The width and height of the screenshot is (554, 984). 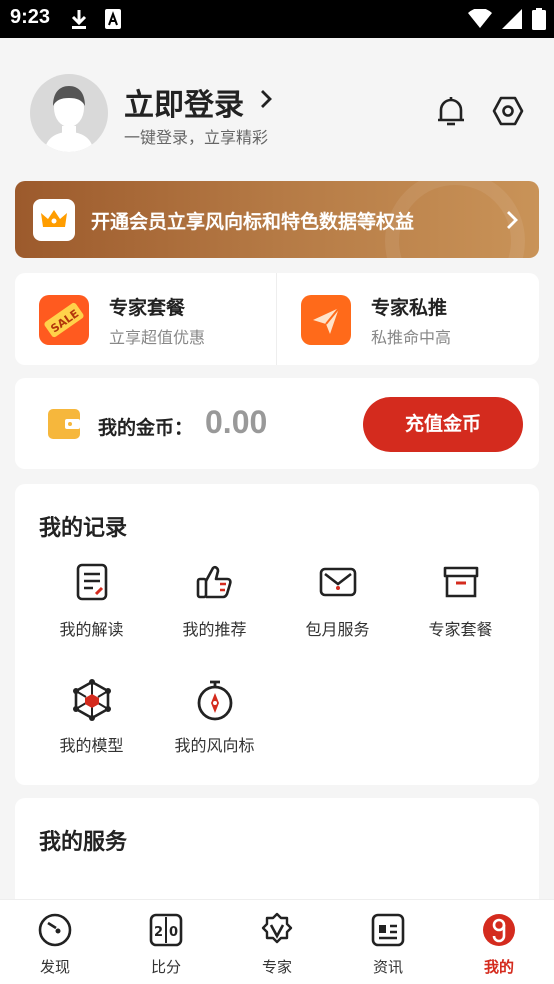 What do you see at coordinates (337, 629) in the screenshot?
I see `record-label: 包月服务` at bounding box center [337, 629].